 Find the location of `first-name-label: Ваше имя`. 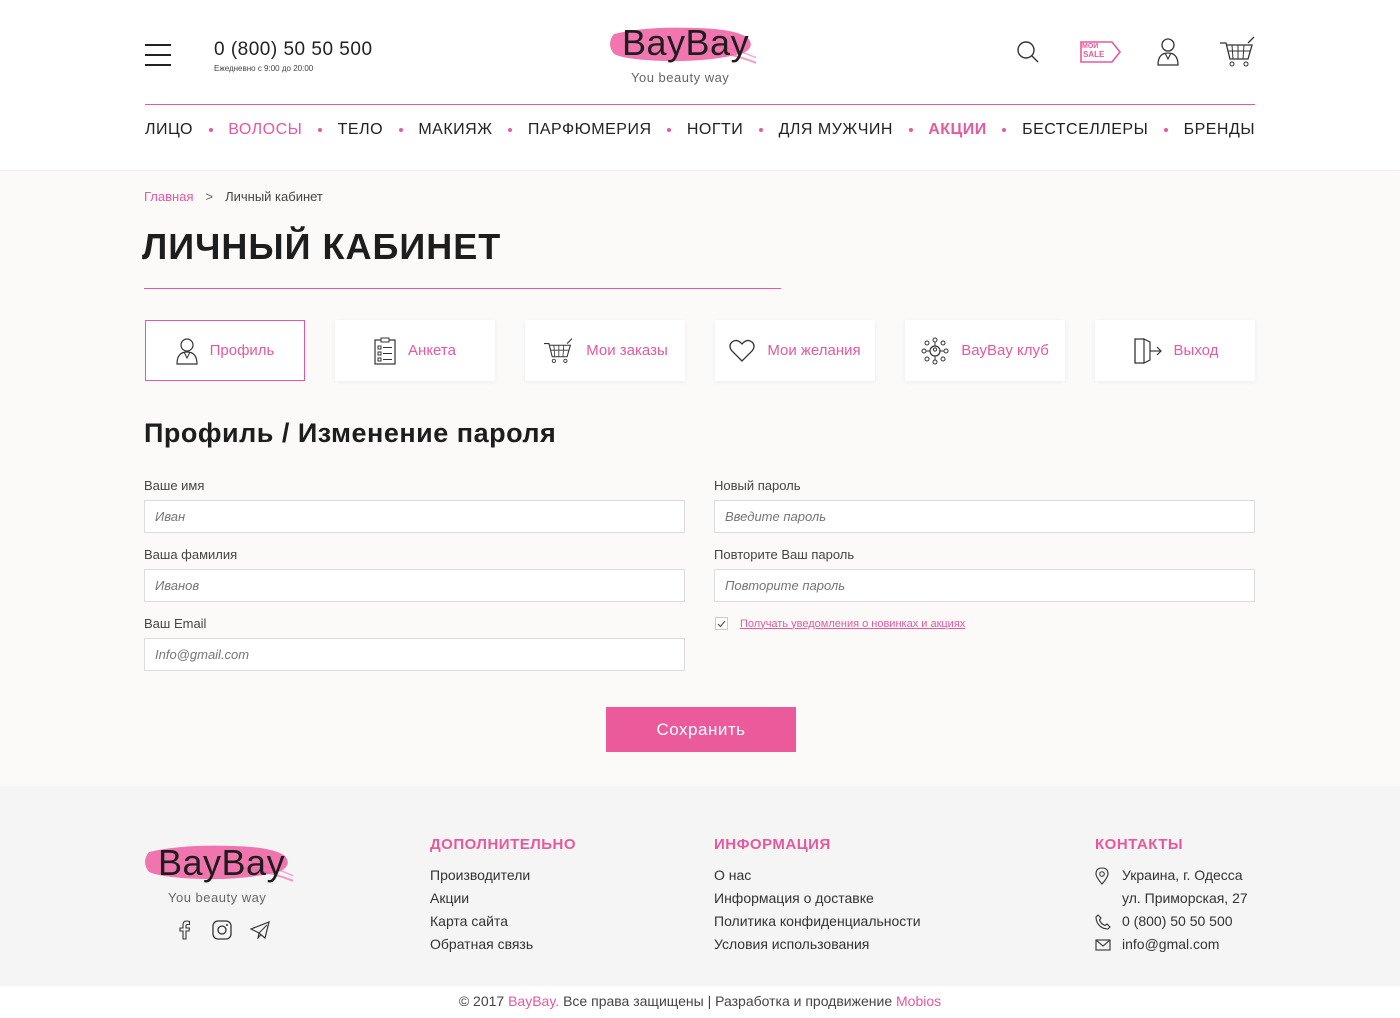

first-name-label: Ваше имя is located at coordinates (174, 485).